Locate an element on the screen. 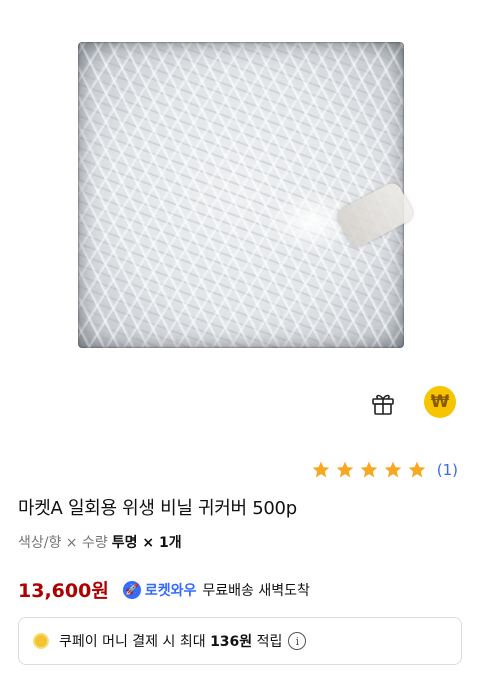  rocket-icon: 🚀 is located at coordinates (131, 589).